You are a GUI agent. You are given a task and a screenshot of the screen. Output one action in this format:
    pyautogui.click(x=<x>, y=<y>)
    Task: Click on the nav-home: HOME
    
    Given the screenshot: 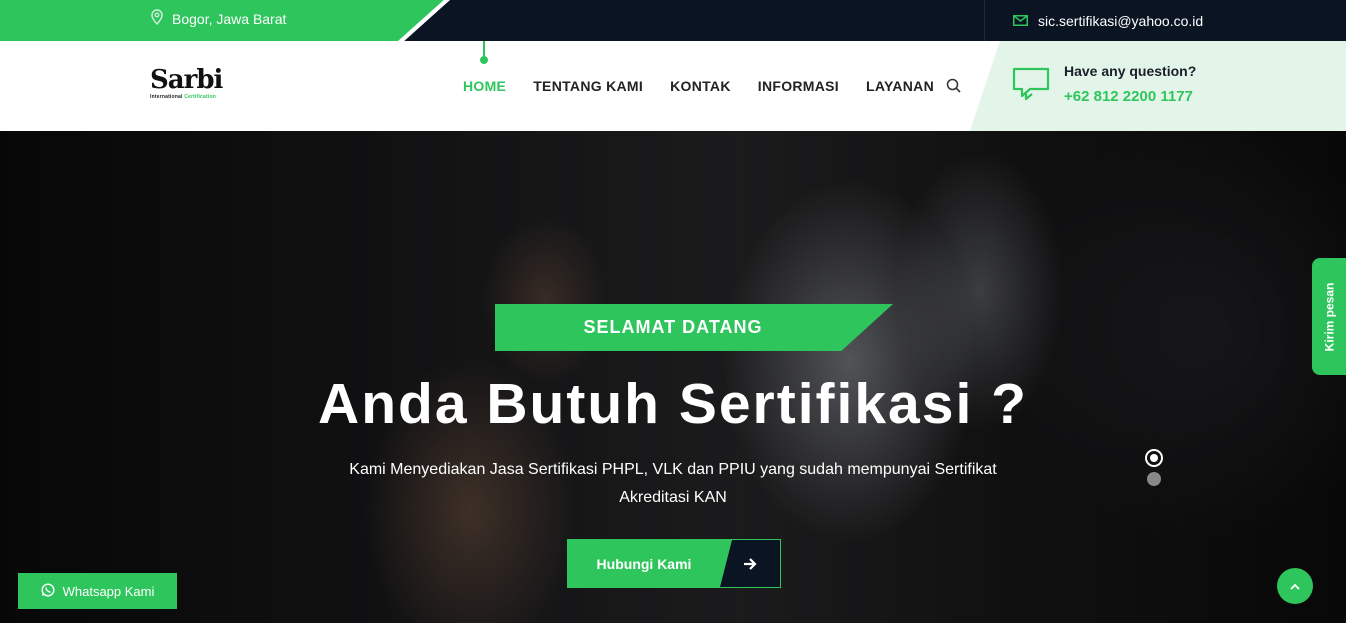 What is the action you would take?
    pyautogui.click(x=484, y=86)
    